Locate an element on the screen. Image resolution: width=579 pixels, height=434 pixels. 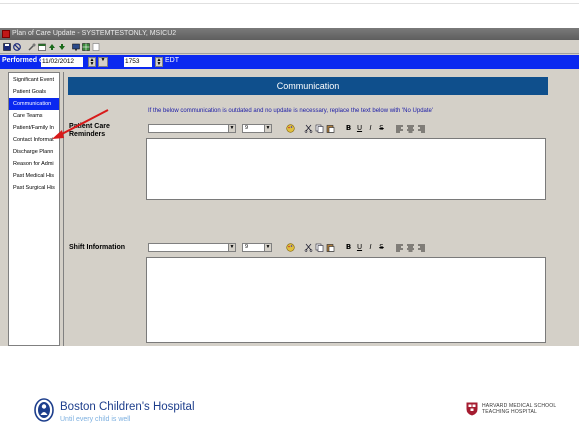
up-arrow-icon is located at coordinates (52, 47).